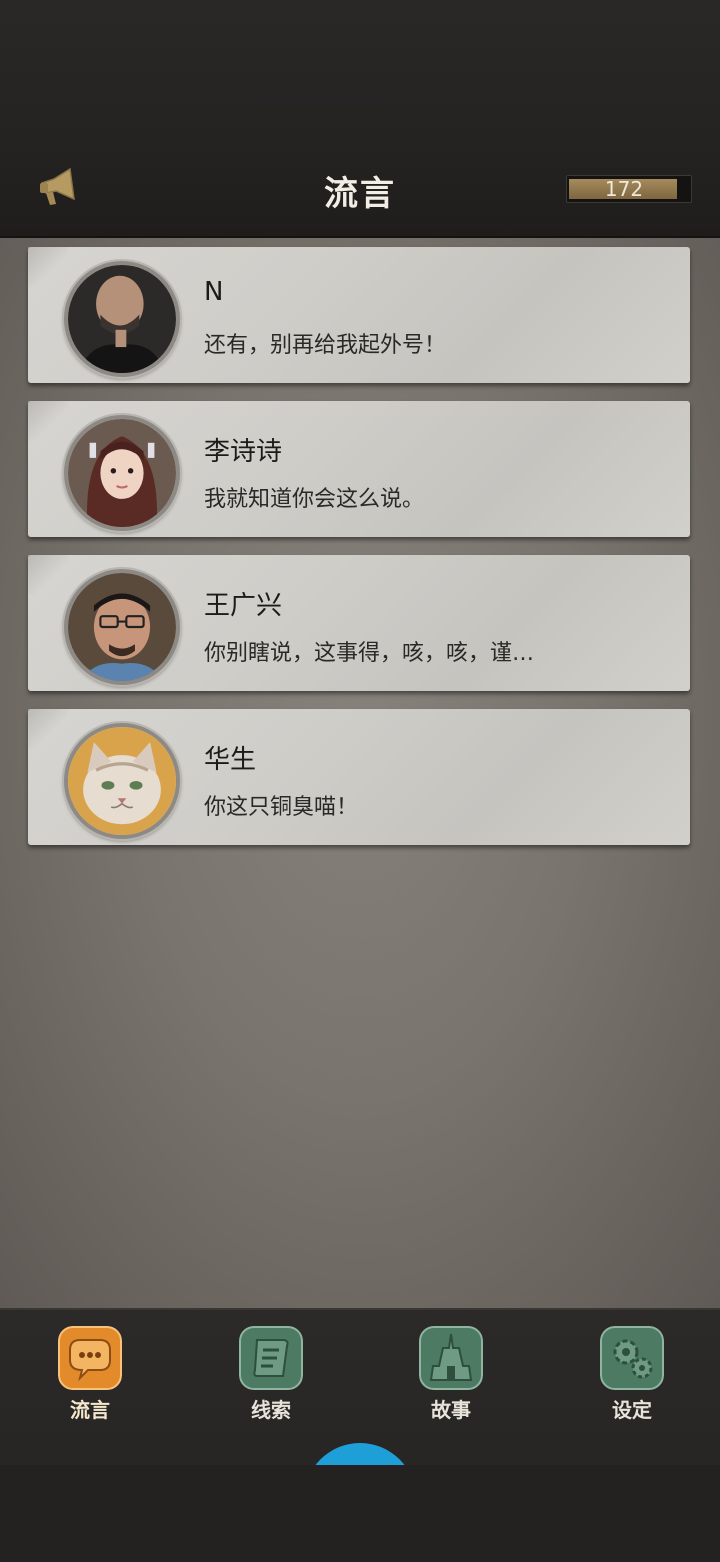 This screenshot has height=1562, width=720. What do you see at coordinates (122, 319) in the screenshot?
I see `man-portrait-avatar` at bounding box center [122, 319].